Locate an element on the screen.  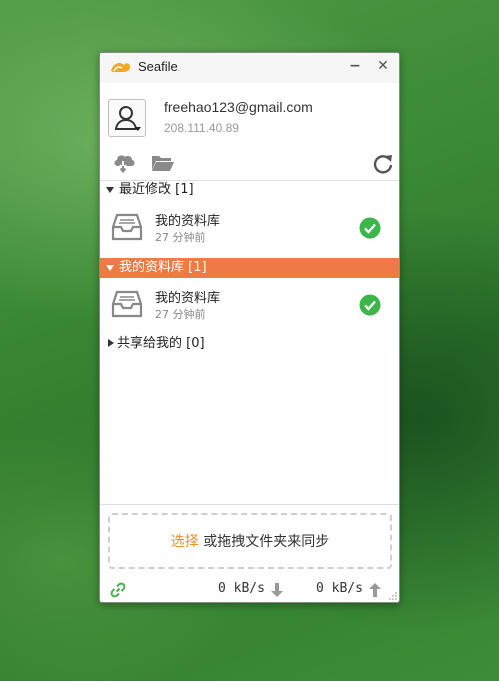
section-my-libraries-header: 我的资料库 [1] is located at coordinates (249, 268).